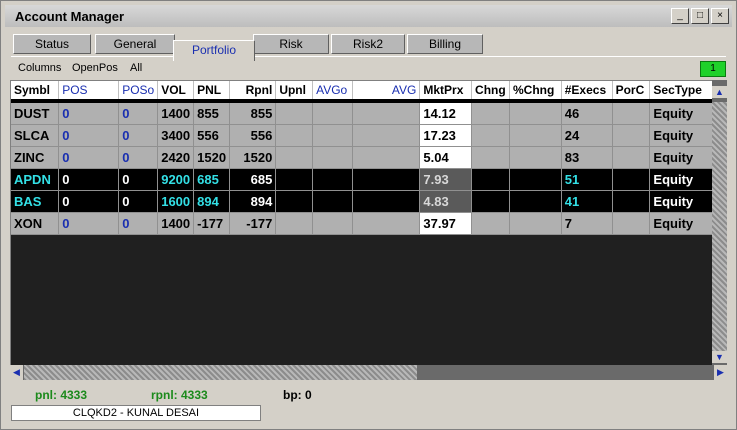 The width and height of the screenshot is (737, 430). I want to click on table-row: DUST 0 0 1400 855 855 14.12 46 Equity, so click(362, 113).